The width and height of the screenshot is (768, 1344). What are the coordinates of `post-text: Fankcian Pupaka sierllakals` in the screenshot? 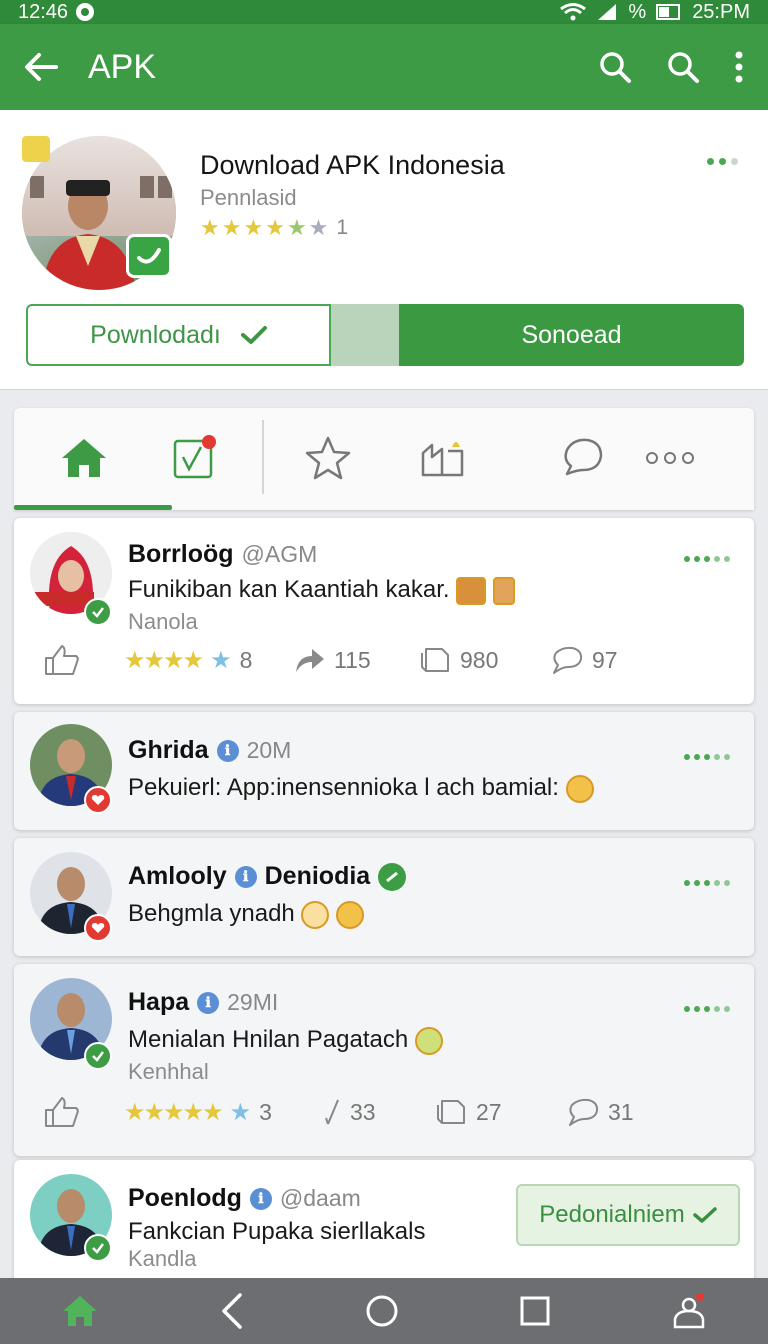 It's located at (277, 1231).